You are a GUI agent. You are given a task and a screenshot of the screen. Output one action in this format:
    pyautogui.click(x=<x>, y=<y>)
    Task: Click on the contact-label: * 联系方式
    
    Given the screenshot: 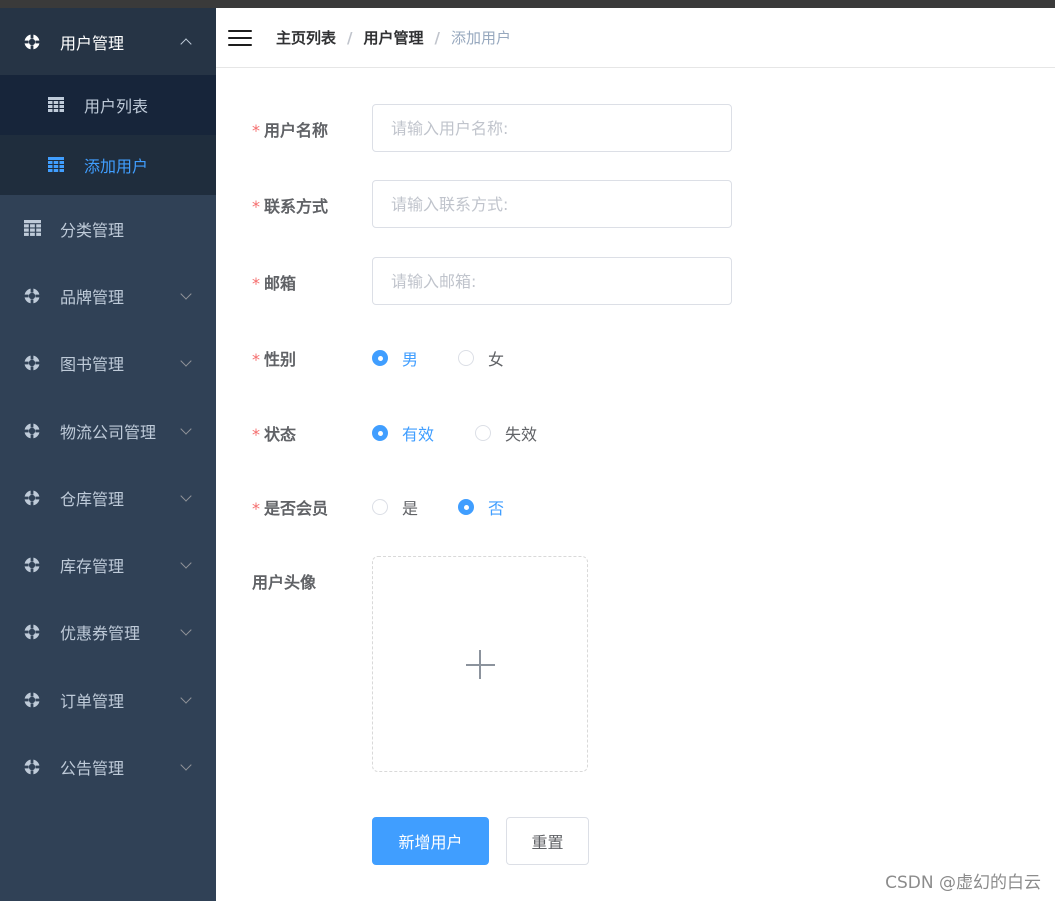 What is the action you would take?
    pyautogui.click(x=290, y=206)
    